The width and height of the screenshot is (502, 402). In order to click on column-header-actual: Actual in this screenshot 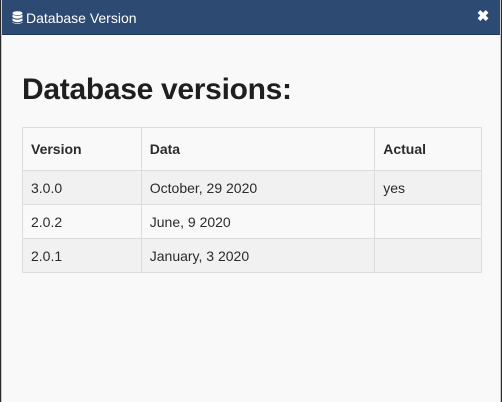, I will do `click(428, 149)`.